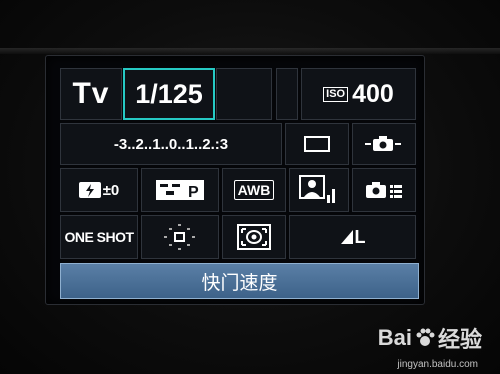 The height and width of the screenshot is (374, 500). I want to click on iso-value: 400, so click(373, 93).